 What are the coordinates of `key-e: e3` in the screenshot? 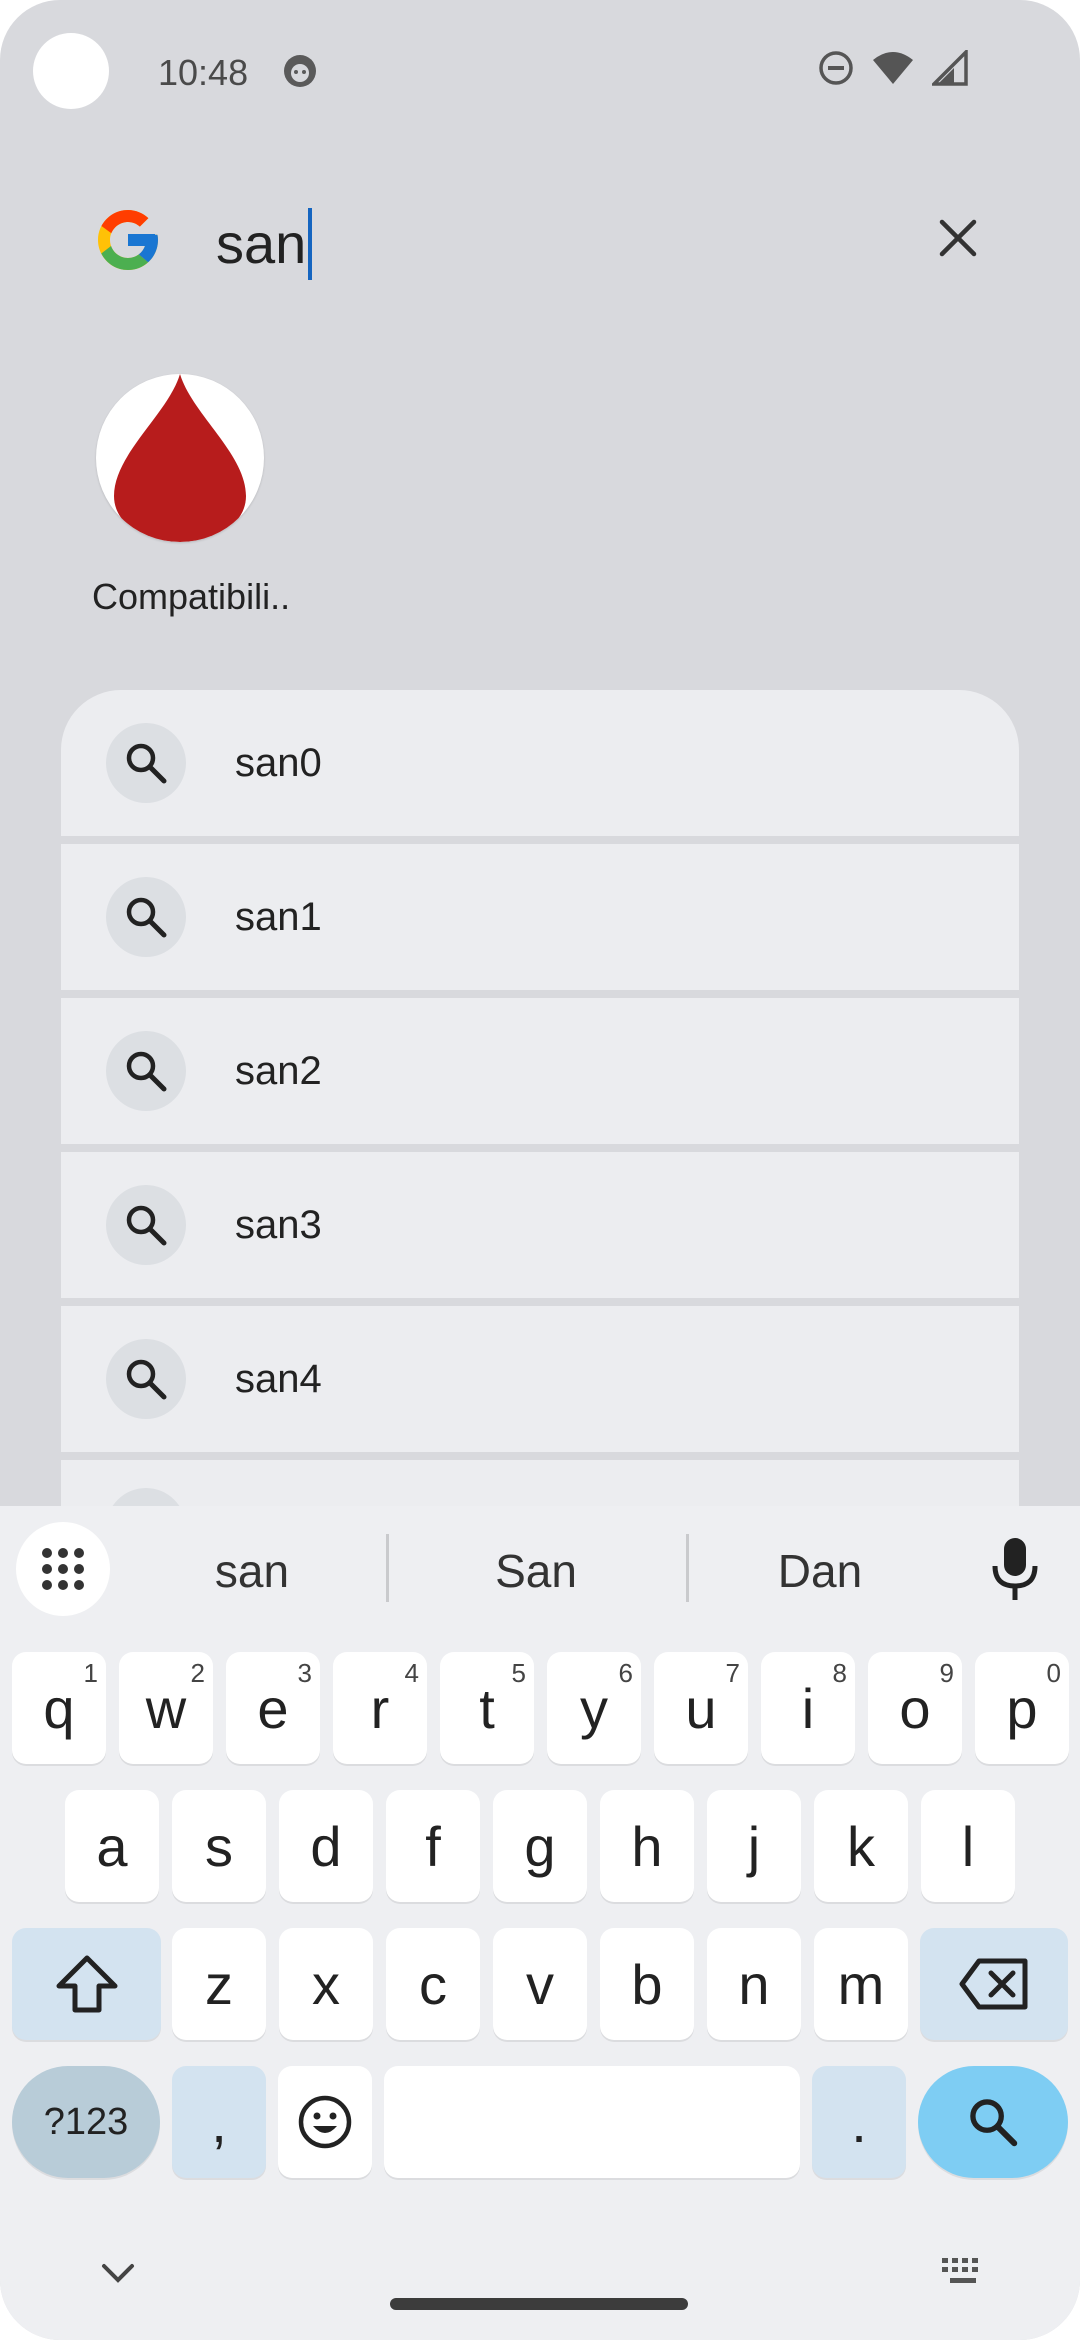 It's located at (273, 1708).